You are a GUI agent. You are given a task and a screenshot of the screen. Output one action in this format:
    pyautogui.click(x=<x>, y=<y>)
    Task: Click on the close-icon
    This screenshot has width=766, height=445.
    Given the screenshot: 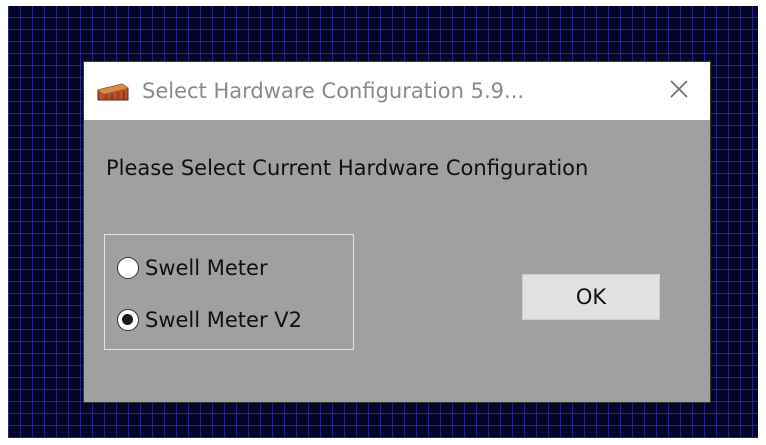 What is the action you would take?
    pyautogui.click(x=679, y=91)
    